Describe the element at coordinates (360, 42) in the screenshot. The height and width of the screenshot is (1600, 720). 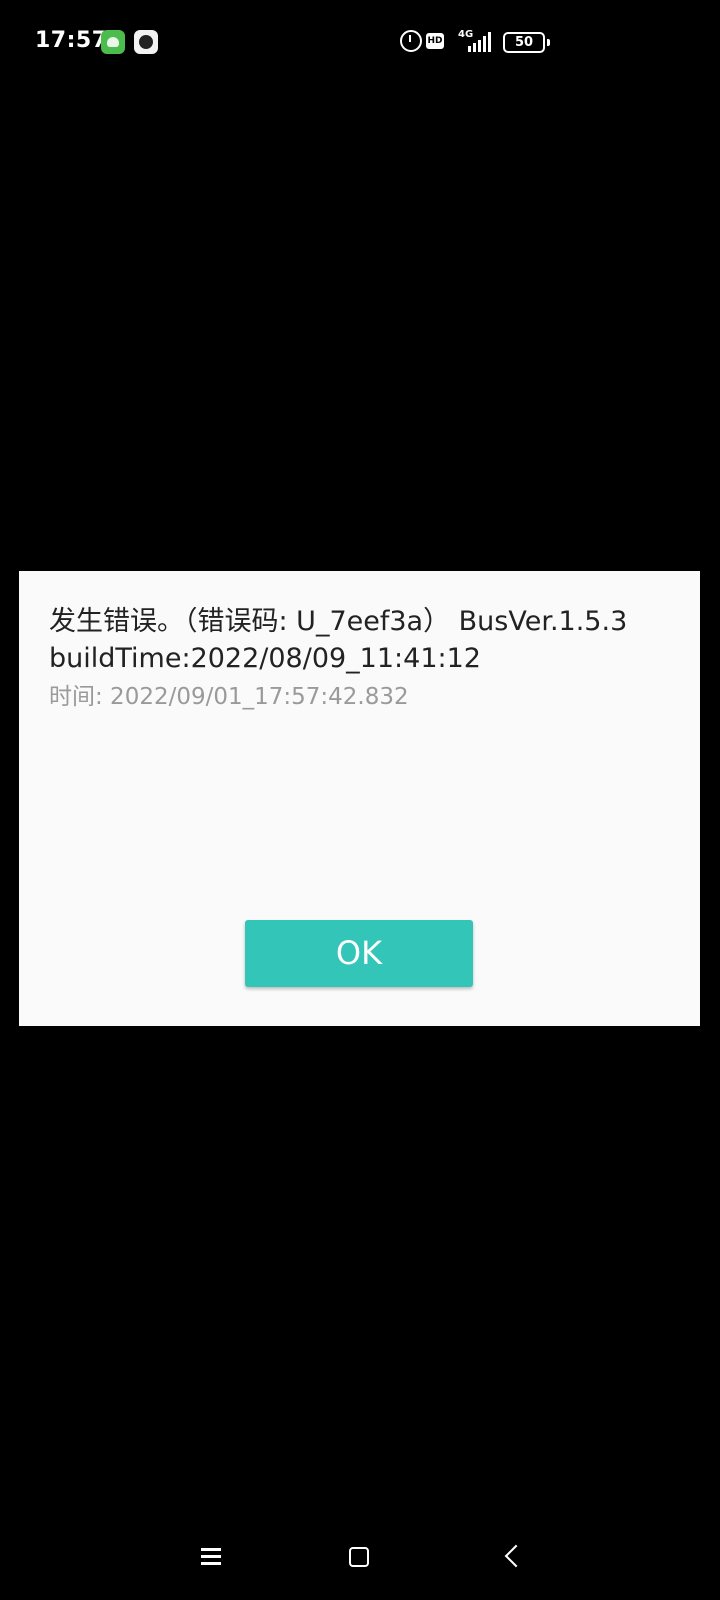
I see `status-bar: 17:57 HD 4G 50` at that location.